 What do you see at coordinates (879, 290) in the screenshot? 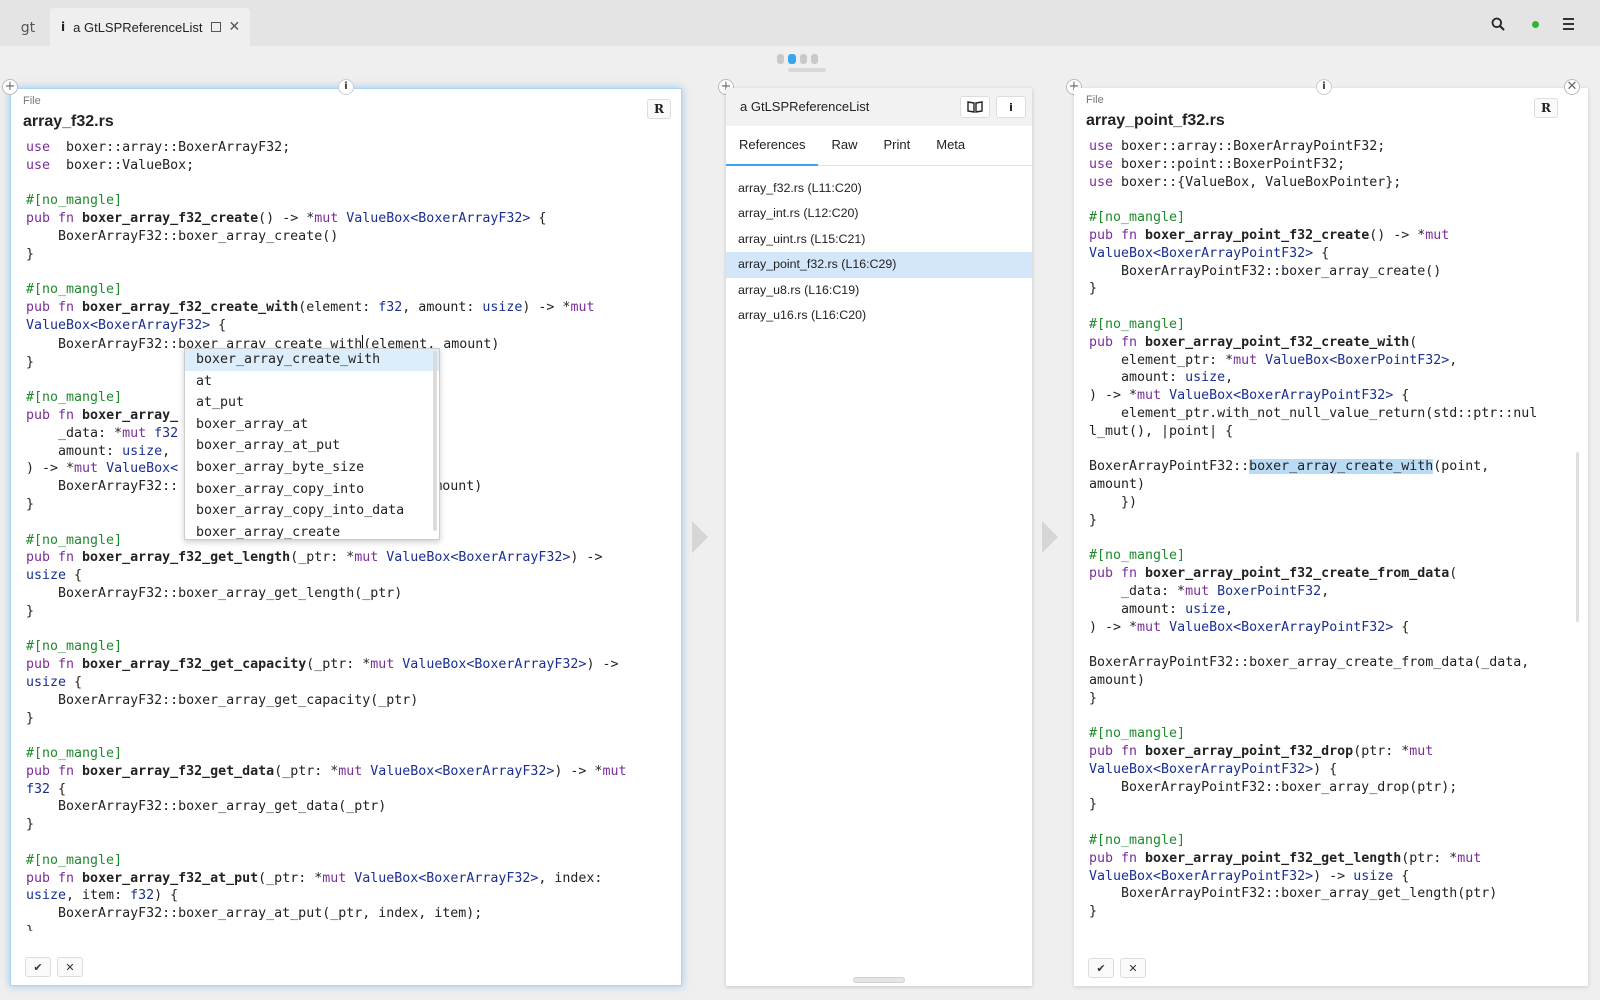
I see `reference-item: array_u8.rs (L16:C19)` at bounding box center [879, 290].